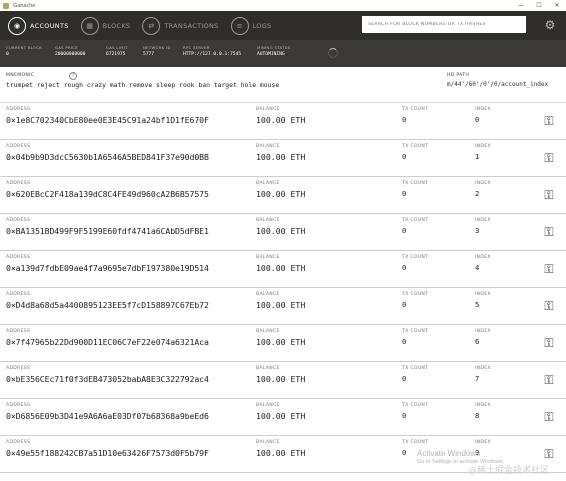  I want to click on index-value: 0, so click(477, 119).